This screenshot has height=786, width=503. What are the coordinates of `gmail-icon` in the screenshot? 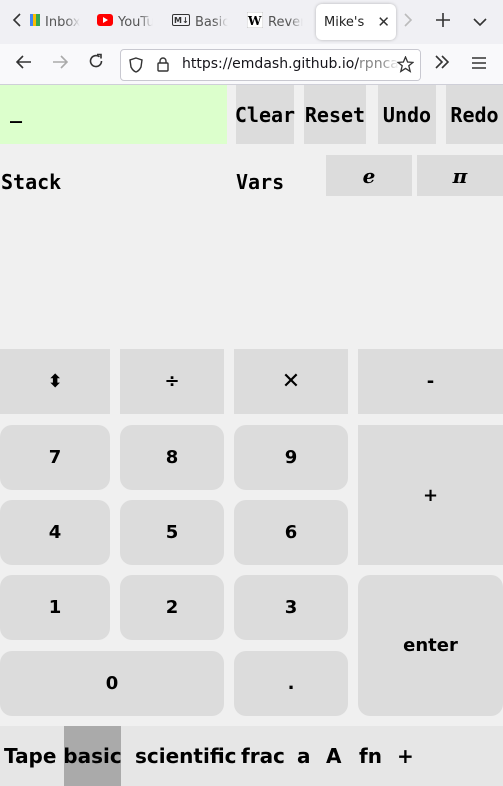 It's located at (35, 22).